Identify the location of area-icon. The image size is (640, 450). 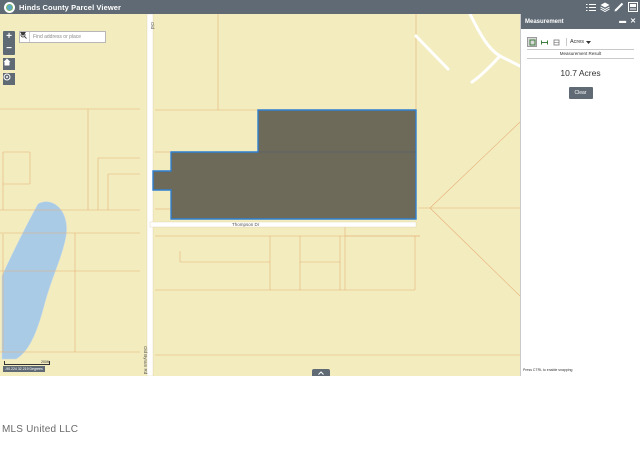
(532, 42).